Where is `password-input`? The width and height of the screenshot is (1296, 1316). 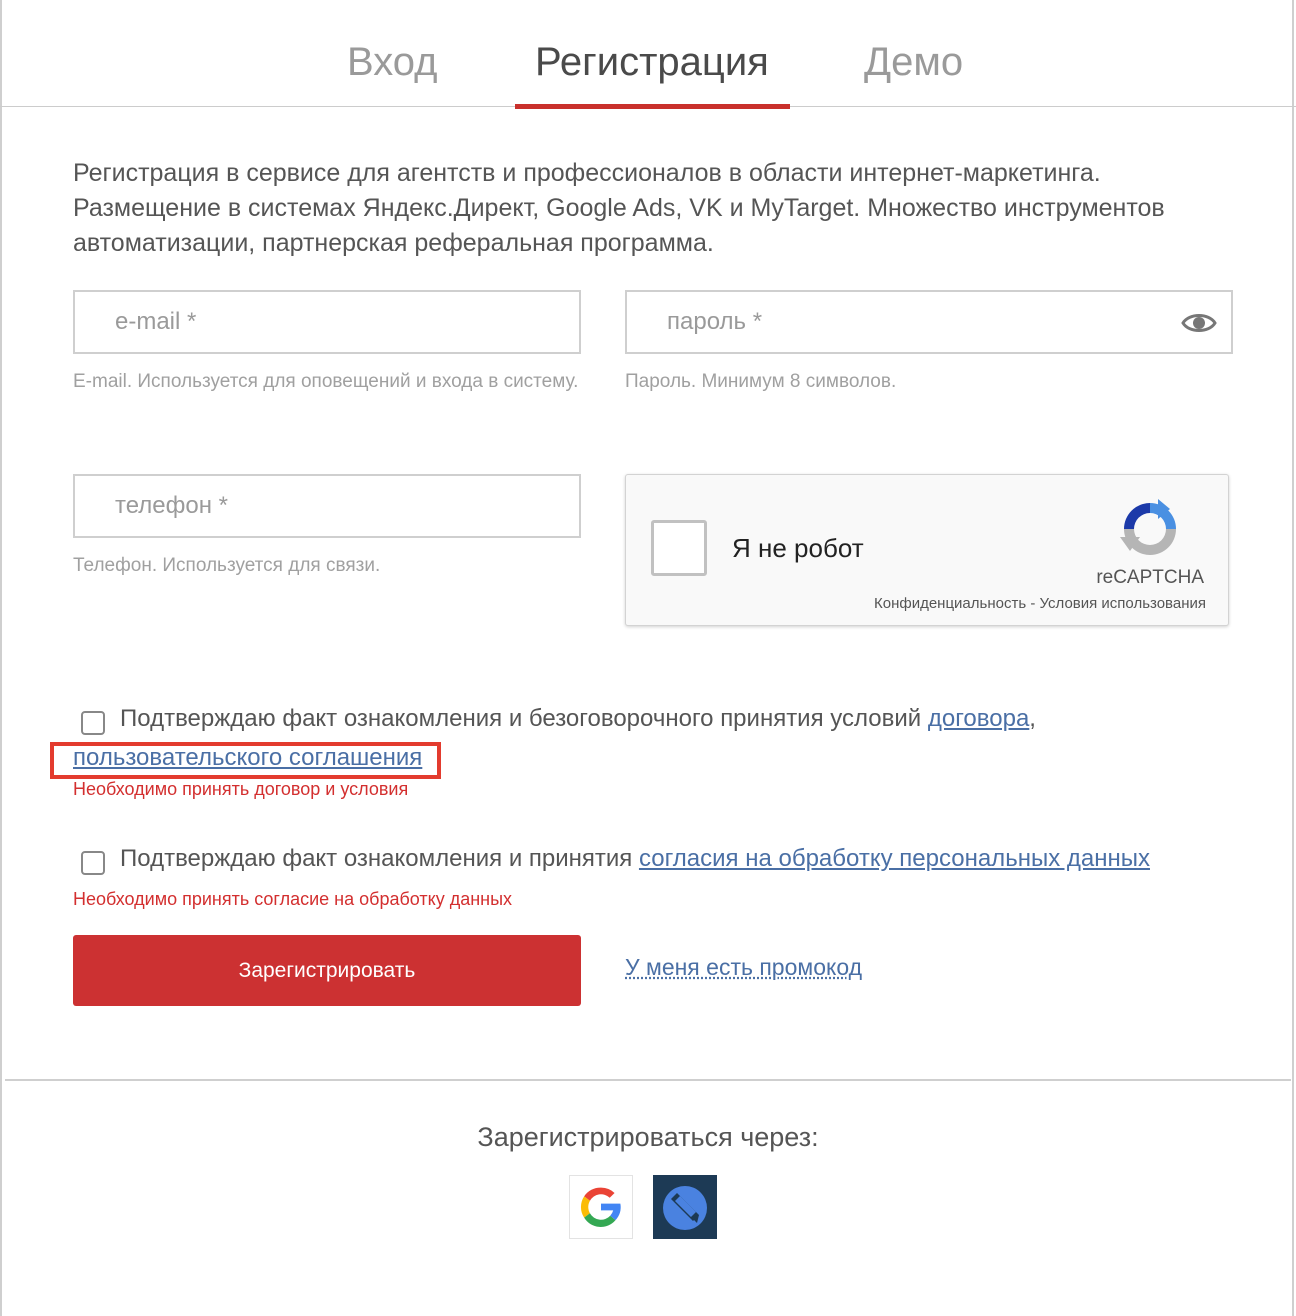 password-input is located at coordinates (929, 322).